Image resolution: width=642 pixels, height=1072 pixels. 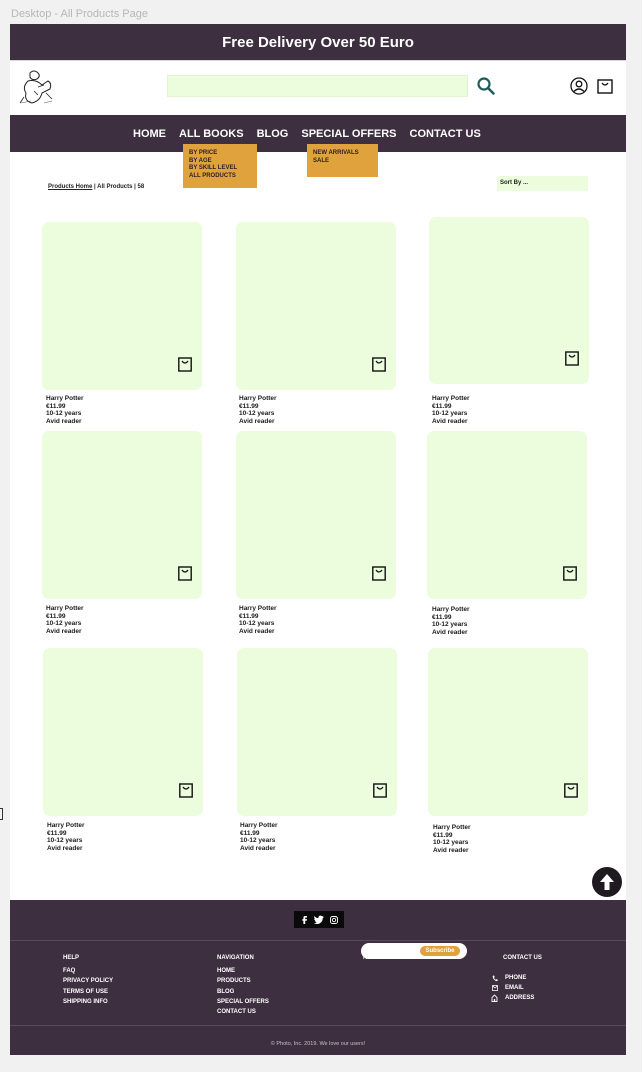 I want to click on instagram-icon, so click(x=334, y=919).